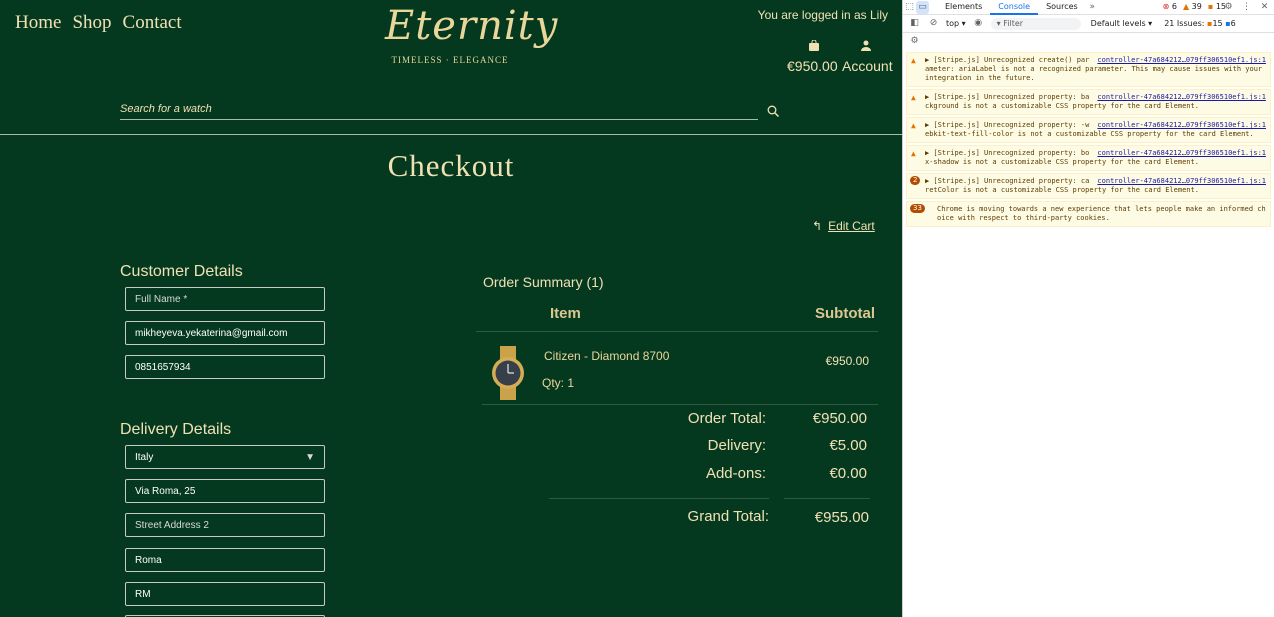  What do you see at coordinates (998, 23) in the screenshot?
I see `filter-icon: ▾` at bounding box center [998, 23].